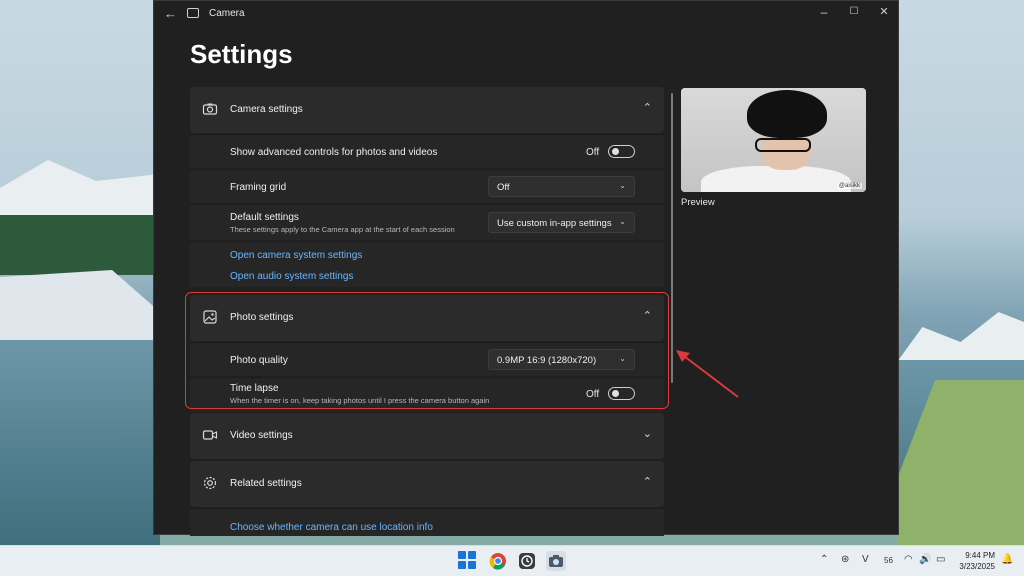 The image size is (1024, 576). What do you see at coordinates (427, 186) in the screenshot?
I see `framing-grid-row: Framing grid Off ⌄` at bounding box center [427, 186].